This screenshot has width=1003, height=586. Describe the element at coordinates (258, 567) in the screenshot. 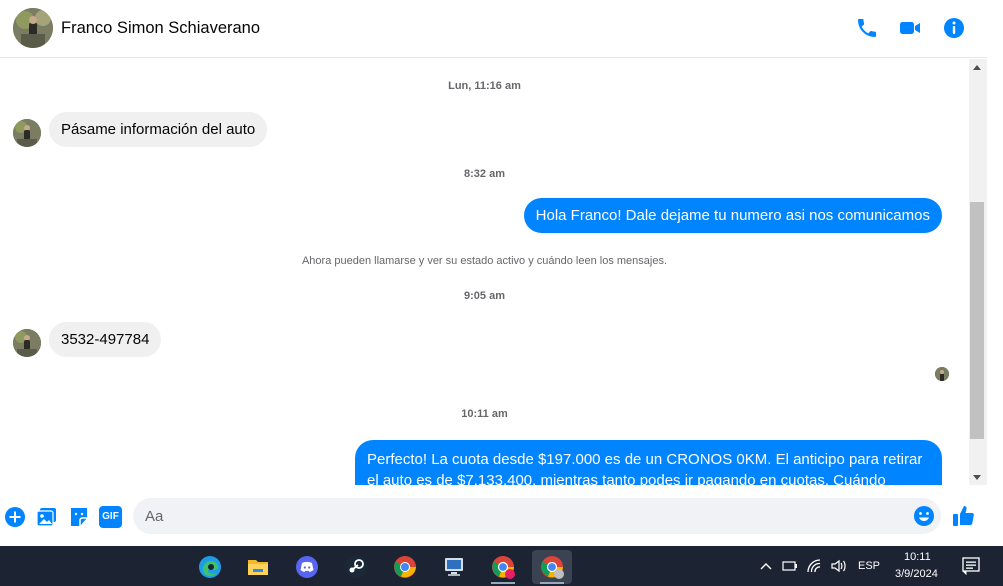

I see `file-explorer-icon` at that location.